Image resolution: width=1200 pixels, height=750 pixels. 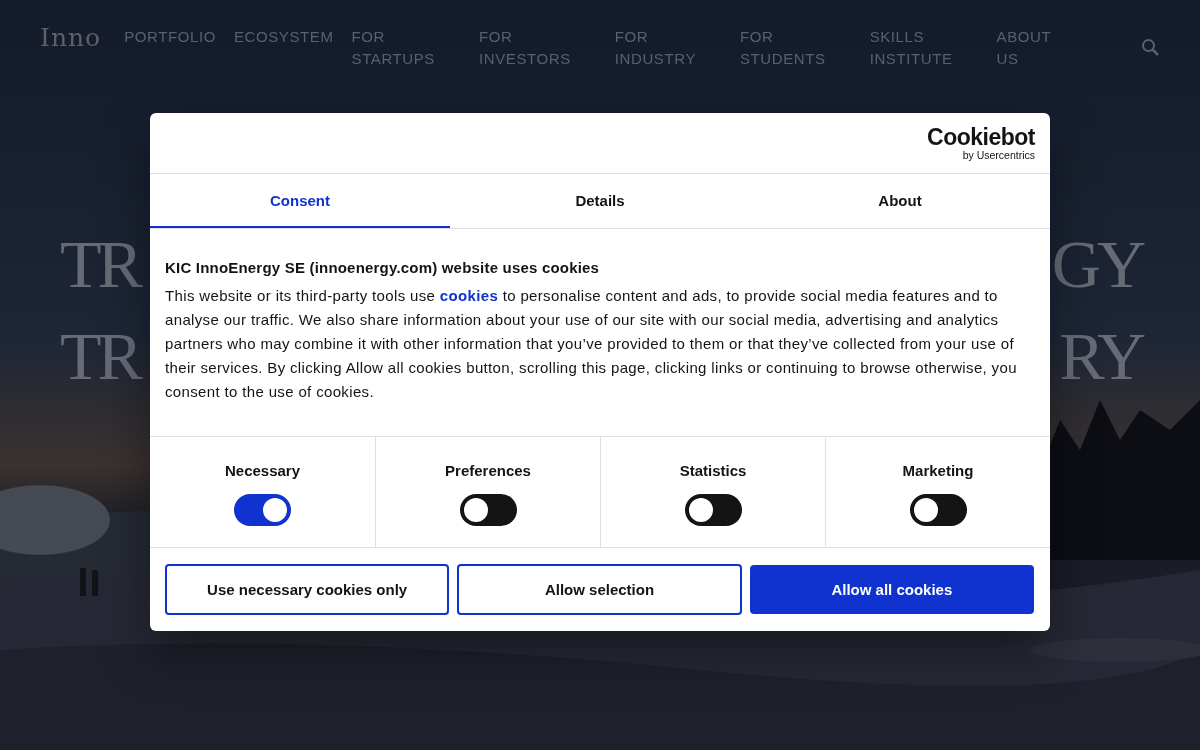 I want to click on hero-title: RY, so click(x=1100, y=356).